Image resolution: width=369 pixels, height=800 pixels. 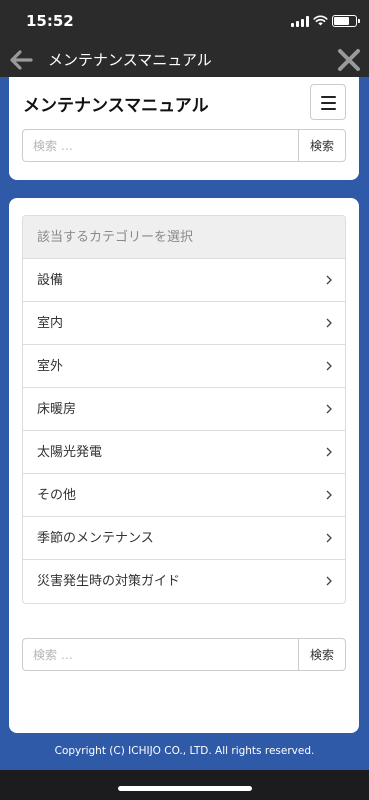 I want to click on category-item-seasonal-maintenance: 季節のメンテナンス, so click(x=184, y=538).